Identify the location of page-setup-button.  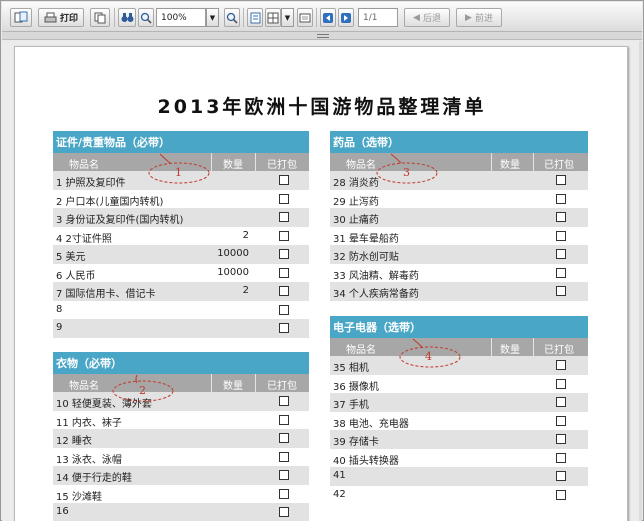
(305, 17).